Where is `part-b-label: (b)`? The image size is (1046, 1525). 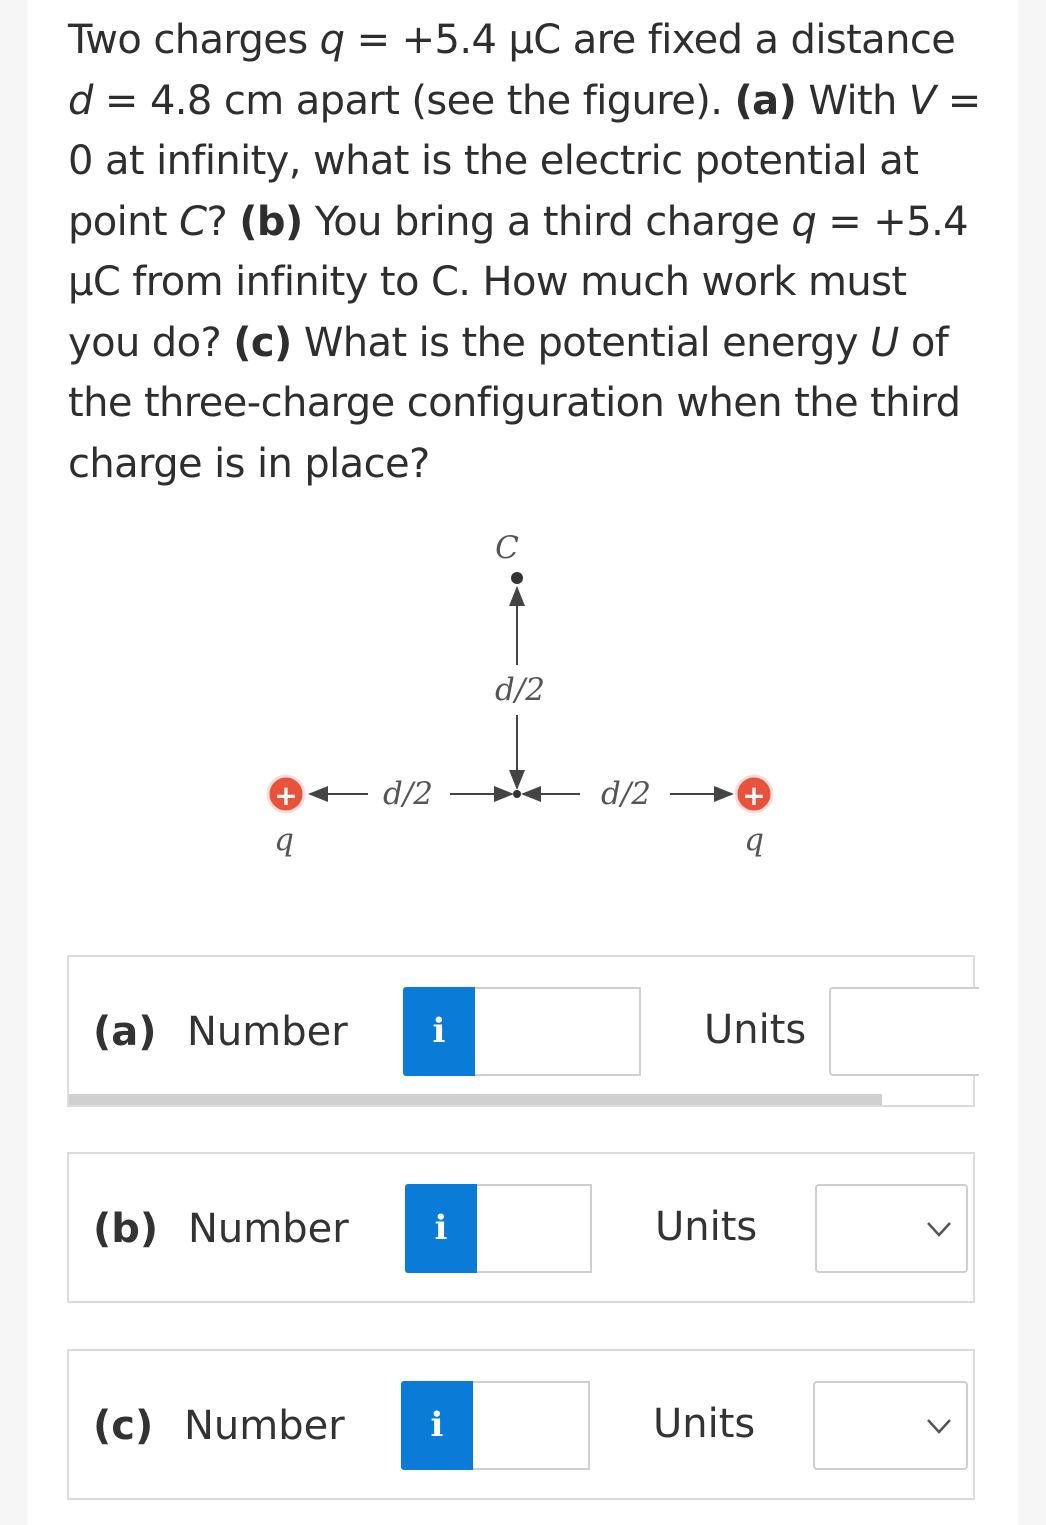 part-b-label: (b) is located at coordinates (126, 1229).